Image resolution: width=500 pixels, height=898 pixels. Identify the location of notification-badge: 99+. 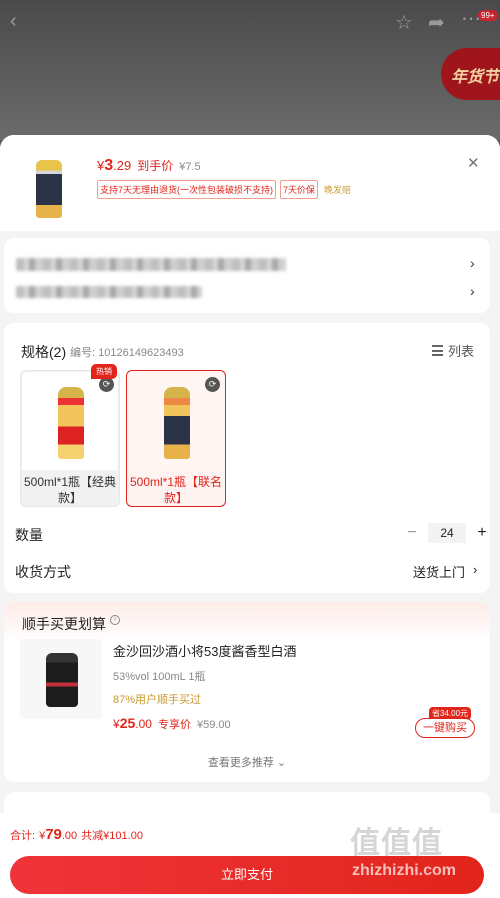
(488, 15).